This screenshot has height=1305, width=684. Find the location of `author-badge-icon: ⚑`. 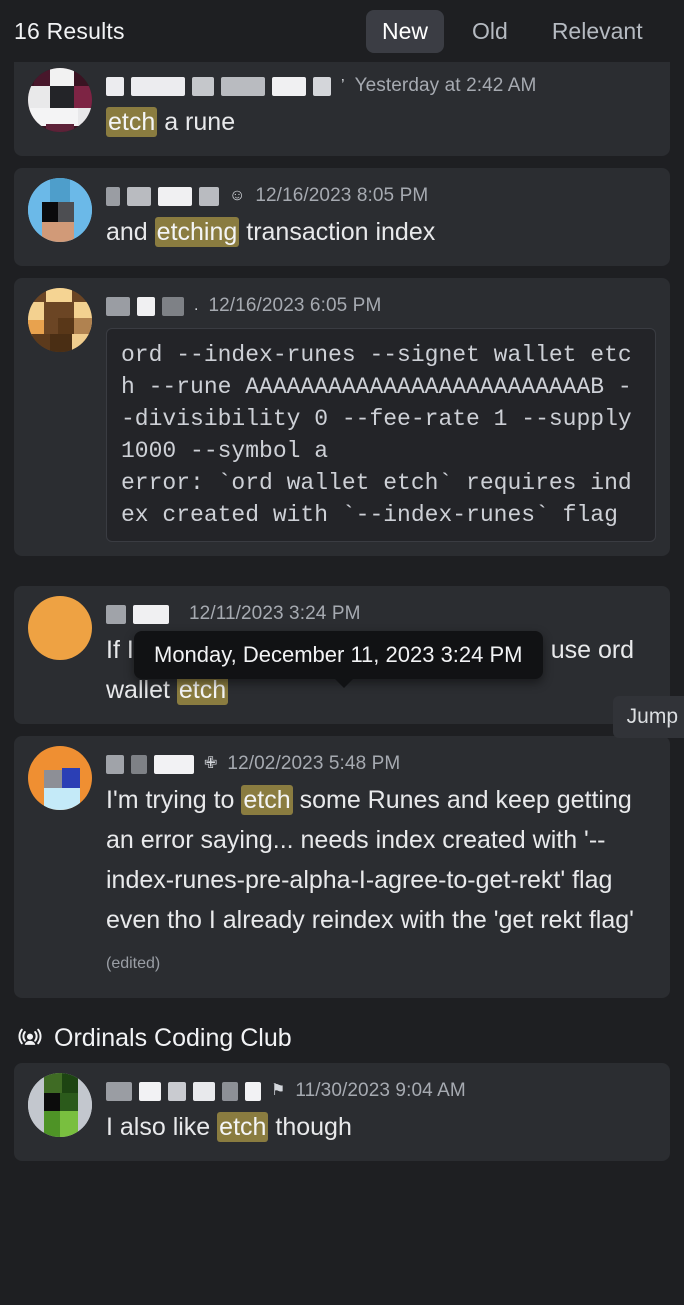

author-badge-icon: ⚑ is located at coordinates (278, 1090).